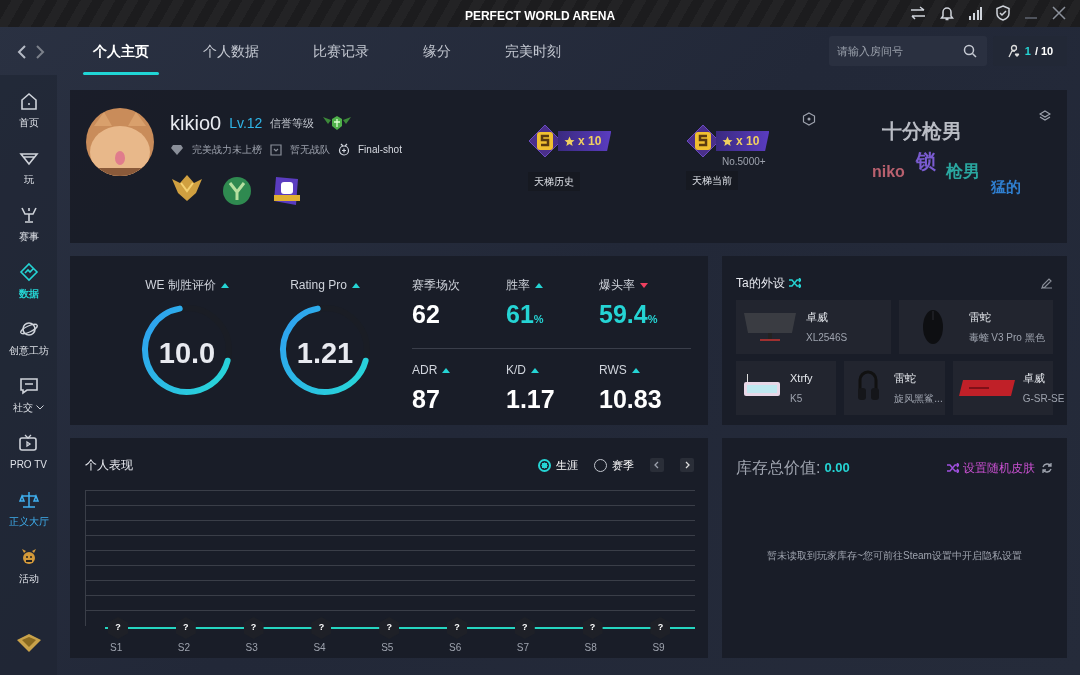 The width and height of the screenshot is (1080, 675). What do you see at coordinates (1030, 51) in the screenshot?
I see `room-count-button: 1 / 10` at bounding box center [1030, 51].